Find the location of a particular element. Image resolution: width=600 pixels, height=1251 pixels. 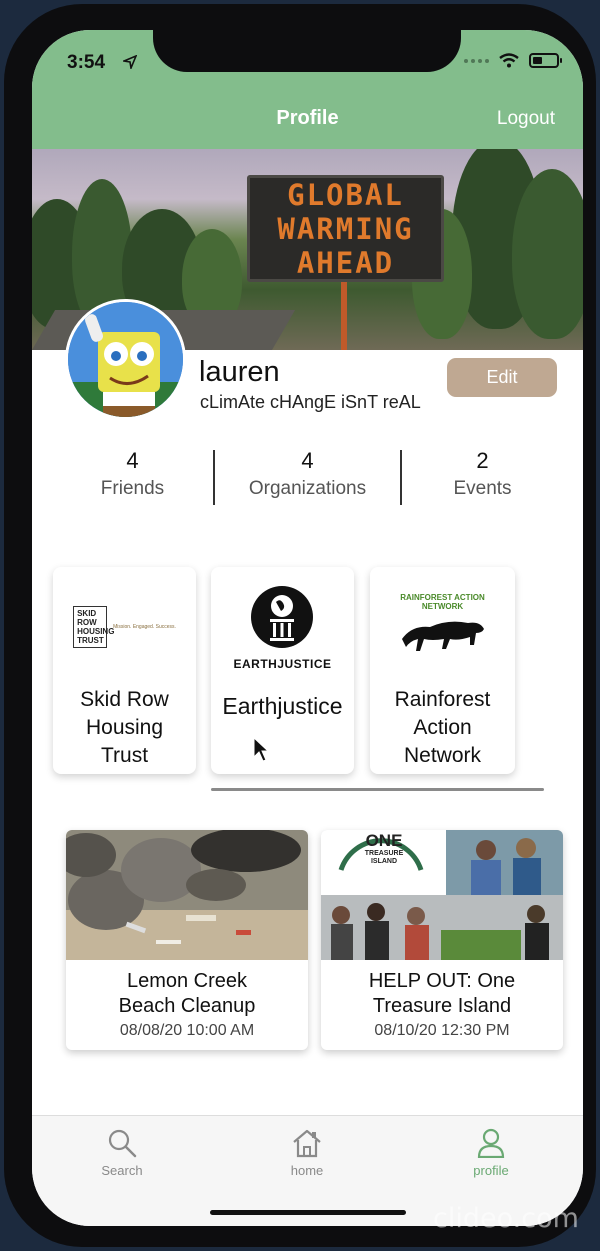

org-name: Rainforest Action Network is located at coordinates (442, 727).